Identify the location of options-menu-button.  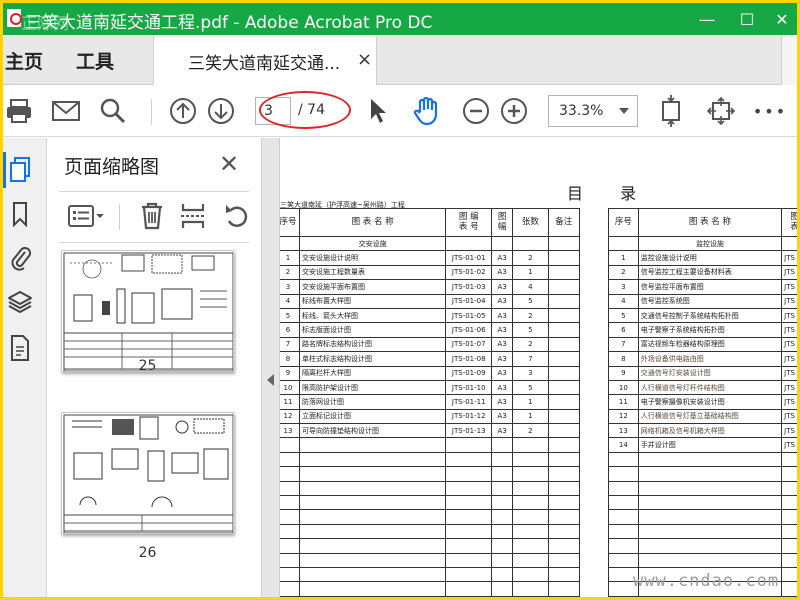
(86, 218).